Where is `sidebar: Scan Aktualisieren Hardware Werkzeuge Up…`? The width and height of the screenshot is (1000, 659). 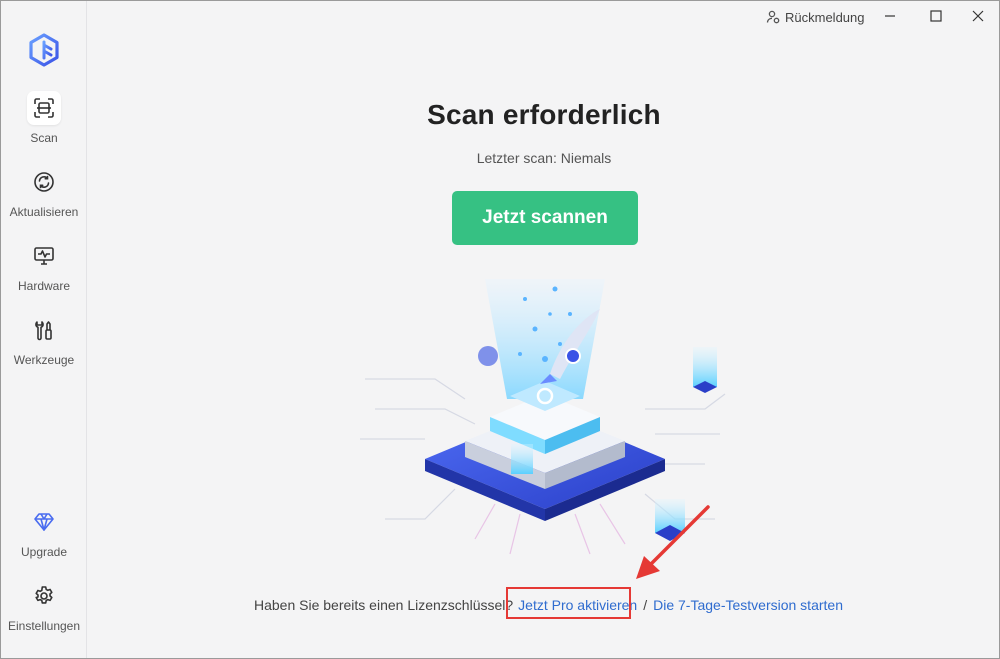 sidebar: Scan Aktualisieren Hardware Werkzeuge Up… is located at coordinates (44, 329).